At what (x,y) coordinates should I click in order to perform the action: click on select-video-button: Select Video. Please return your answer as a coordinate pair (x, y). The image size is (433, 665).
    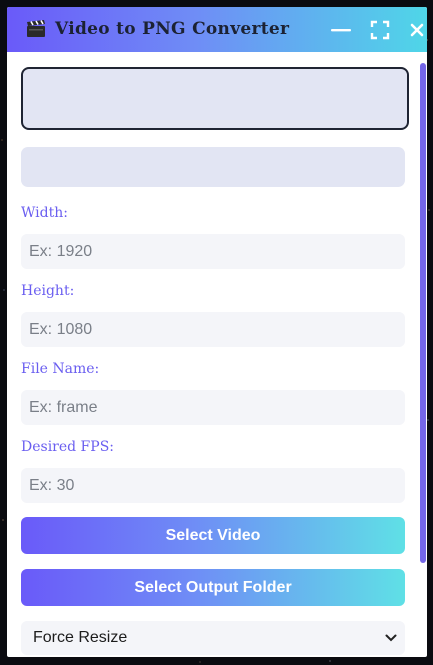
    Looking at the image, I should click on (213, 535).